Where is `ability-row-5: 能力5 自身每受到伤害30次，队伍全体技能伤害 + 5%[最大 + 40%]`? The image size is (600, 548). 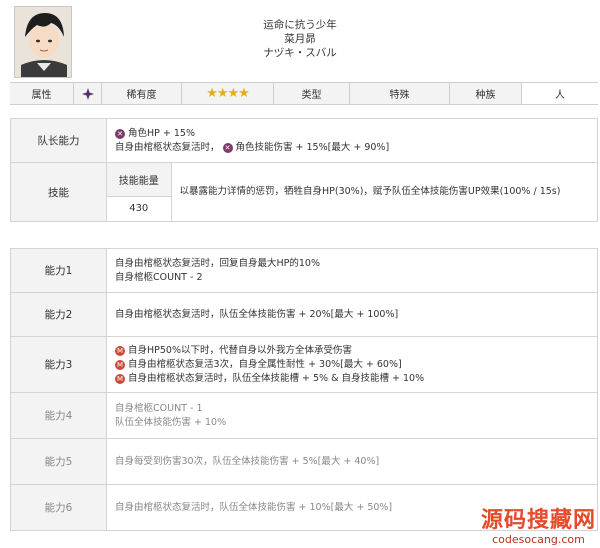 ability-row-5: 能力5 自身每受到伤害30次，队伍全体技能伤害 + 5%[最大 + 40%] is located at coordinates (304, 461).